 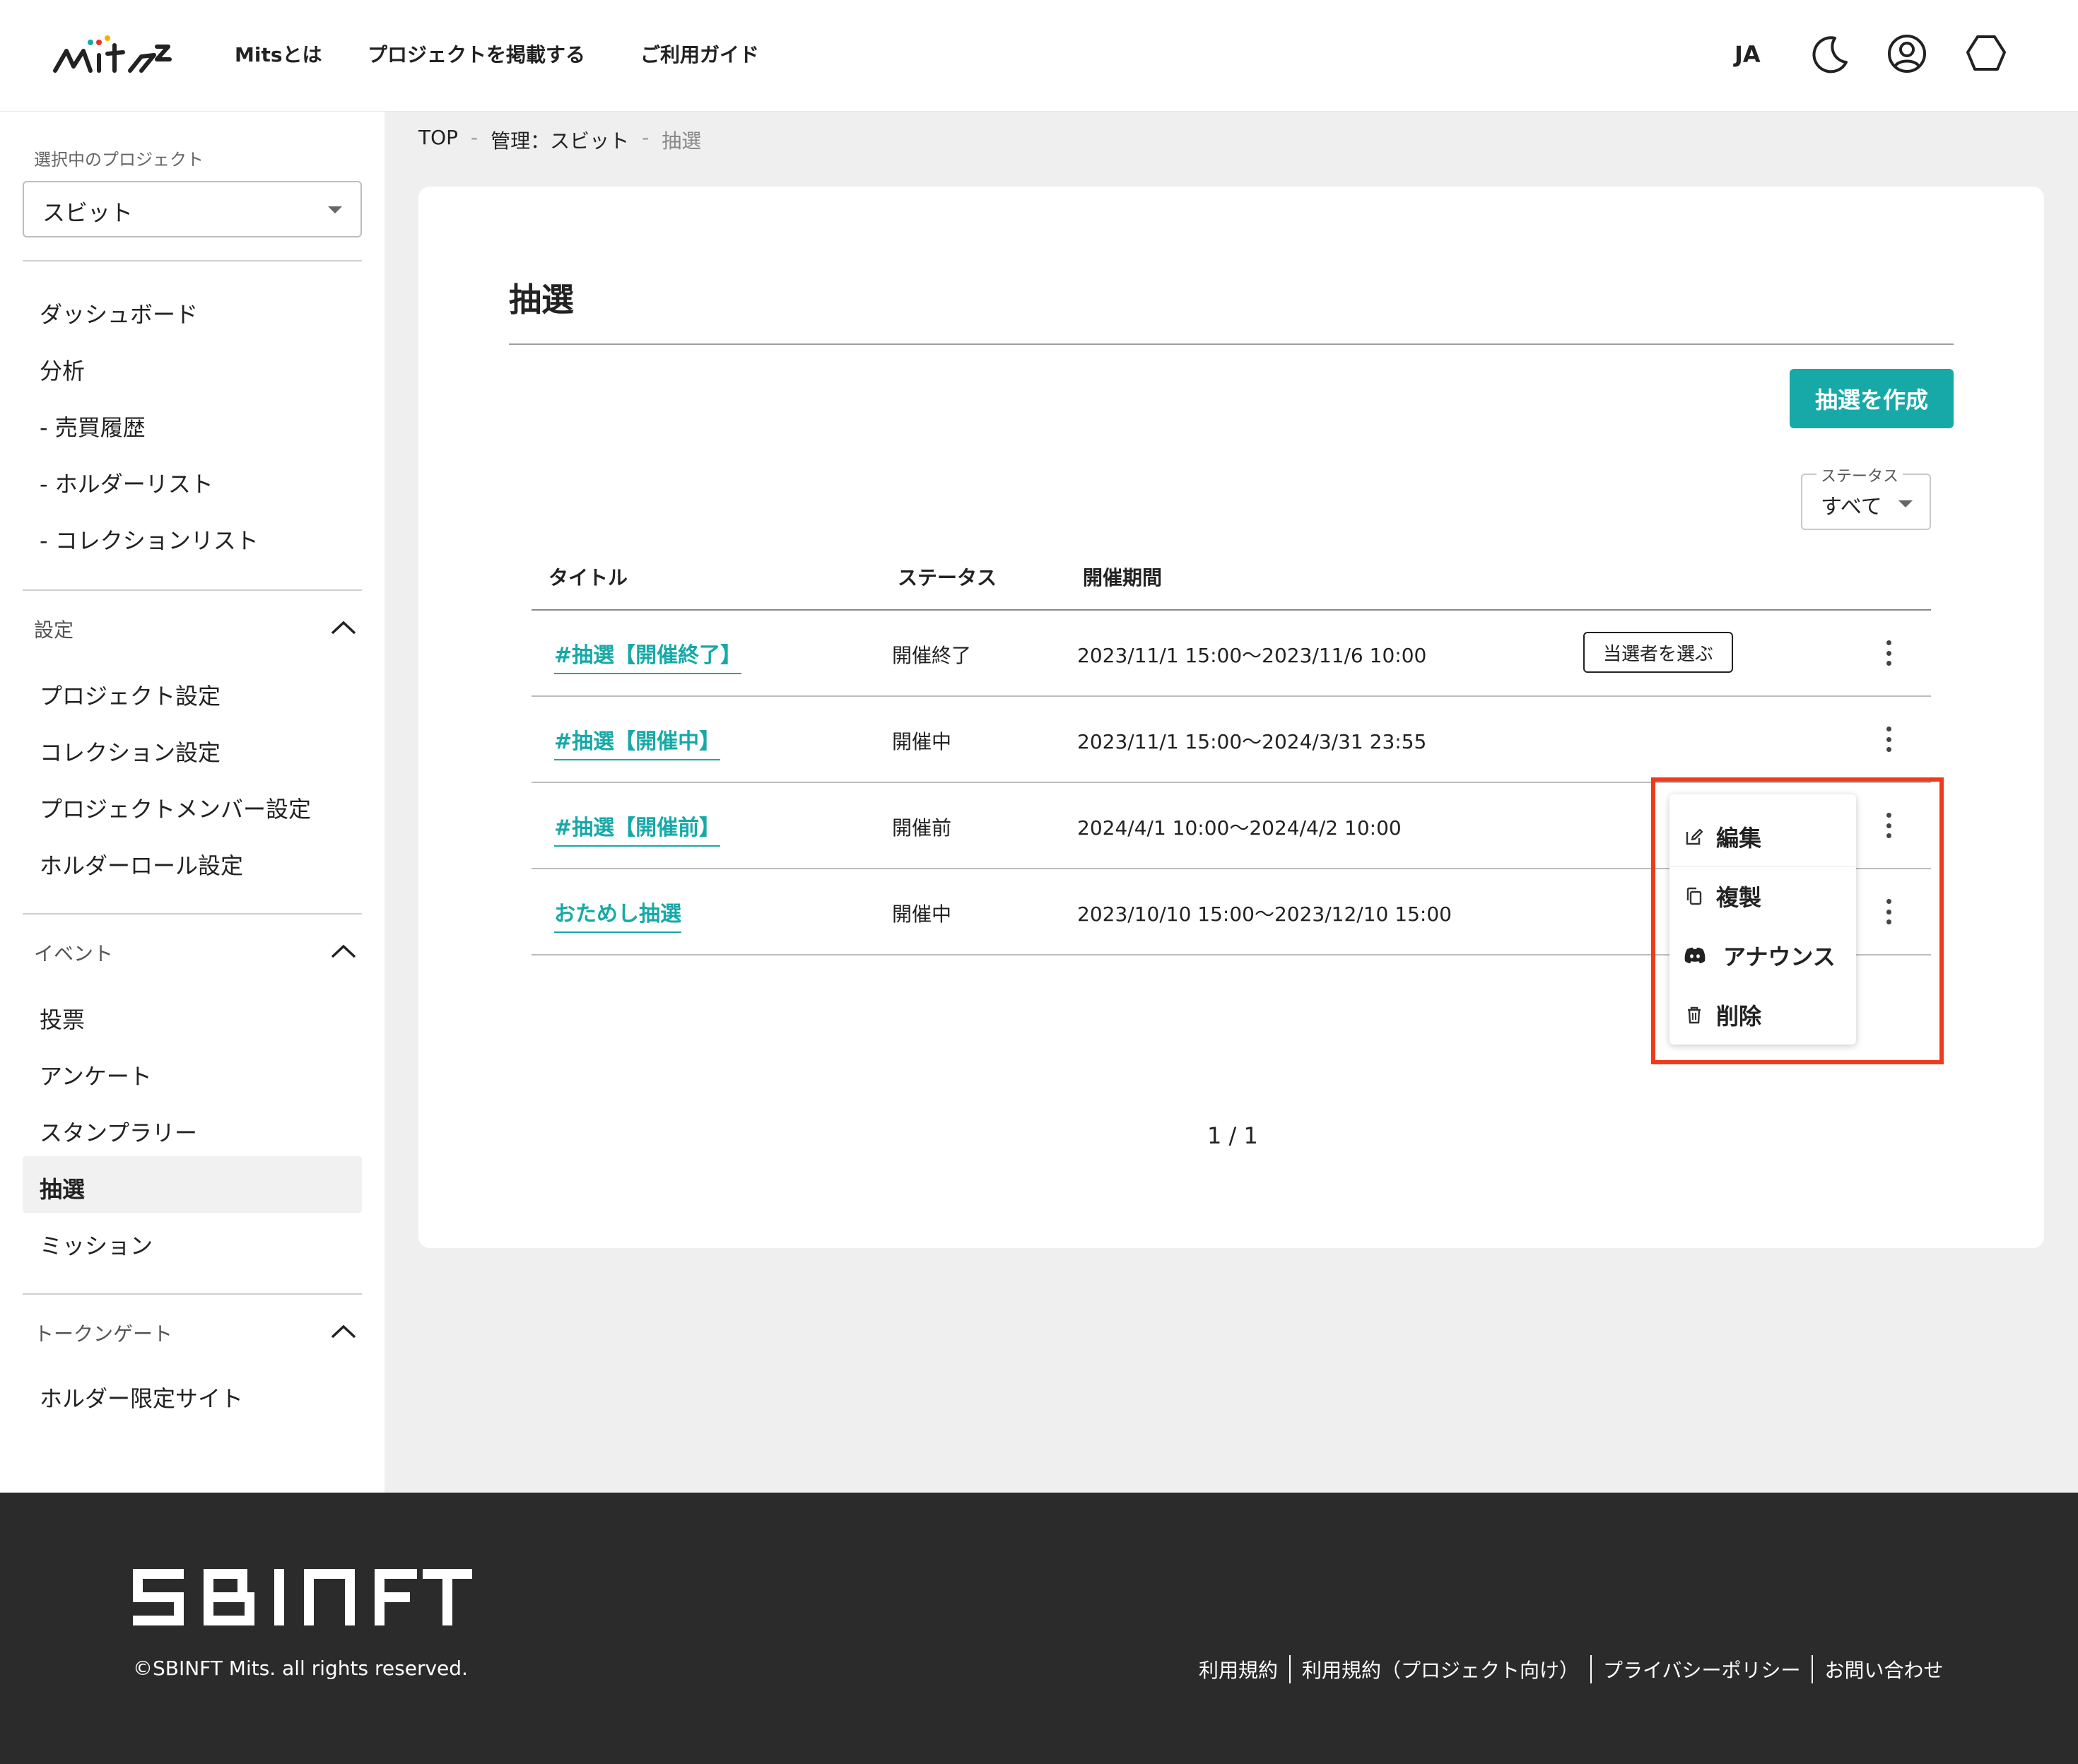 What do you see at coordinates (1123, 577) in the screenshot?
I see `column-header-period: 開催期間` at bounding box center [1123, 577].